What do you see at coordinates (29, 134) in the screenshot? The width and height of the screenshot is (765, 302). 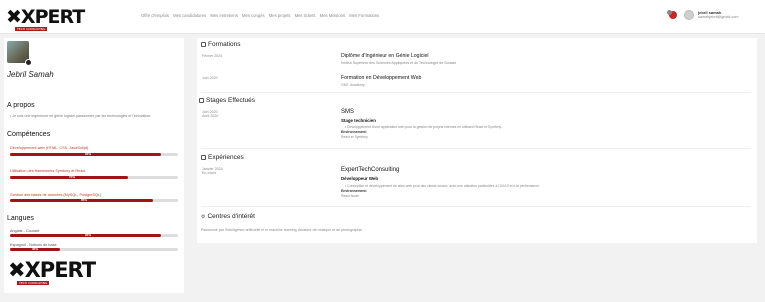 I see `skills-heading: Compétences` at bounding box center [29, 134].